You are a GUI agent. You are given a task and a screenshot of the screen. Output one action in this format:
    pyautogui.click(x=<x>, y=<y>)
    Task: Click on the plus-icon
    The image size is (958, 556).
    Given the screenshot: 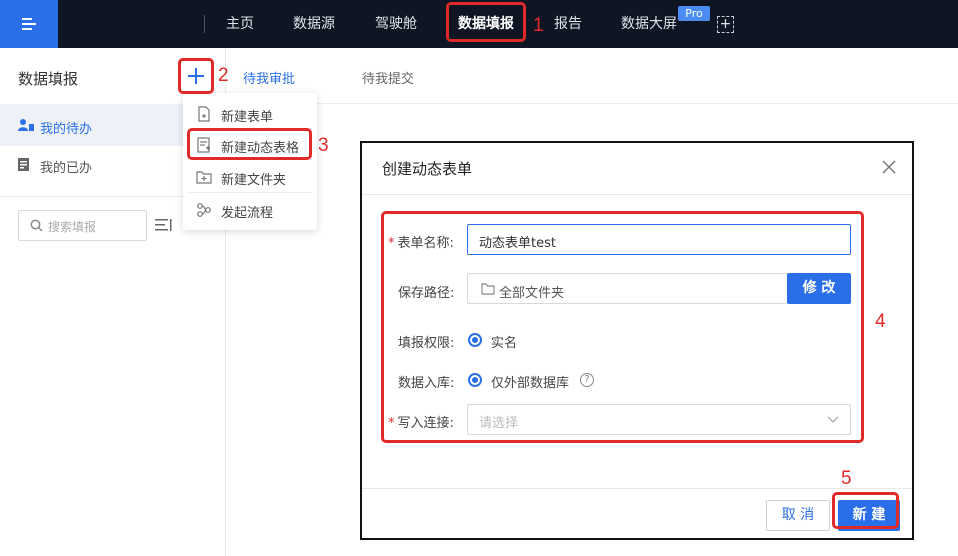 What is the action you would take?
    pyautogui.click(x=196, y=76)
    